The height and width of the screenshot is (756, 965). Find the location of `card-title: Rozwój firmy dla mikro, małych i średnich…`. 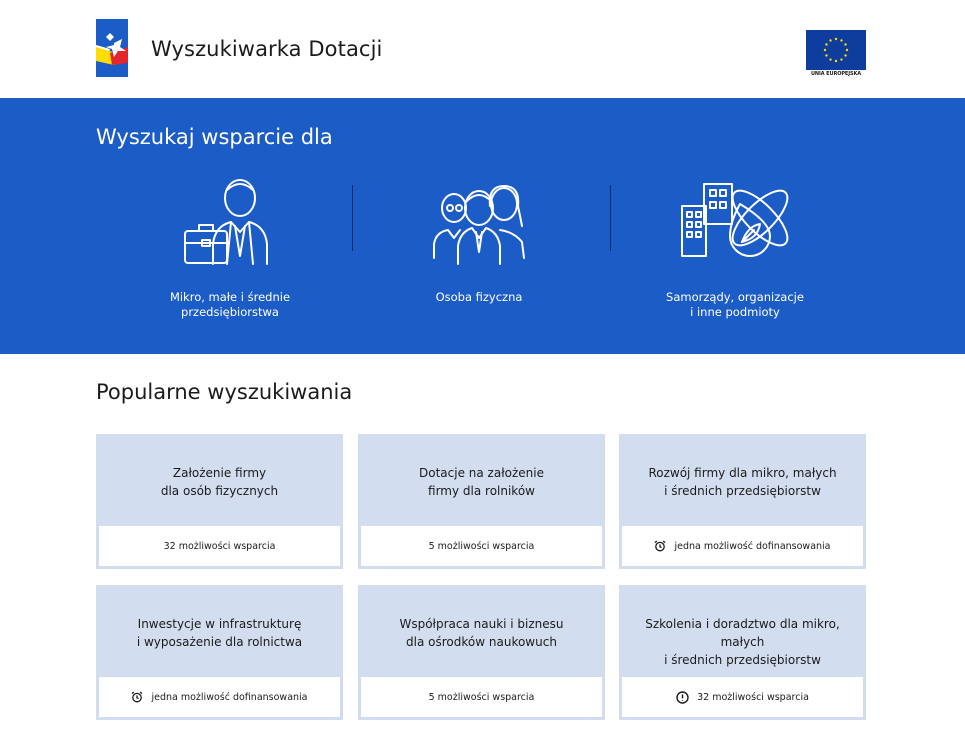

card-title: Rozwój firmy dla mikro, małych i średnich… is located at coordinates (742, 482).